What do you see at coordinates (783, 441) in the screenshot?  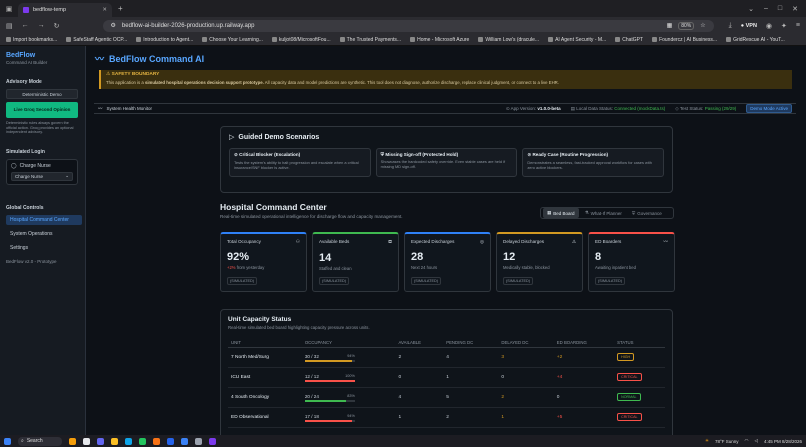 I see `clock: 4:45 PM 8/28/2026` at bounding box center [783, 441].